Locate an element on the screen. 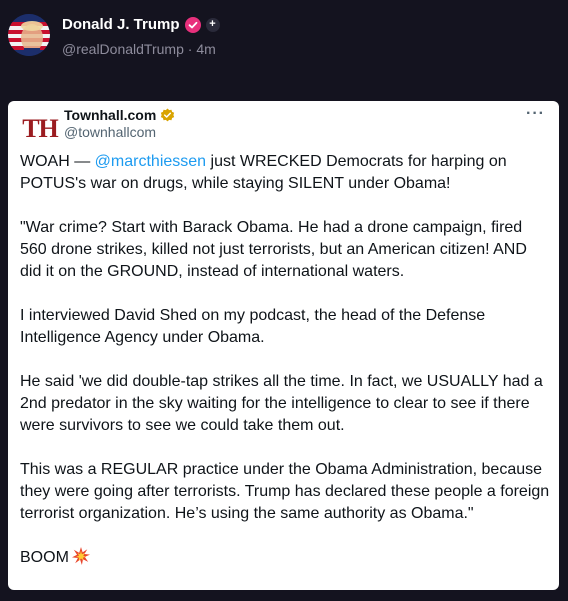 The width and height of the screenshot is (568, 601). quoted-author-handle: @townhallcom is located at coordinates (110, 132).